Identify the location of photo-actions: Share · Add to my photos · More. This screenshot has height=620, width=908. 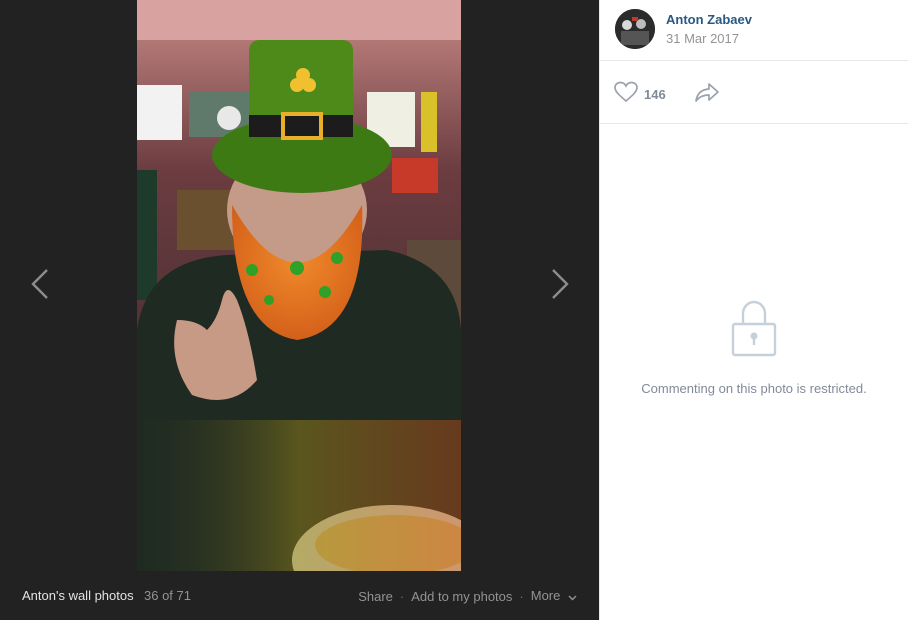
(467, 596).